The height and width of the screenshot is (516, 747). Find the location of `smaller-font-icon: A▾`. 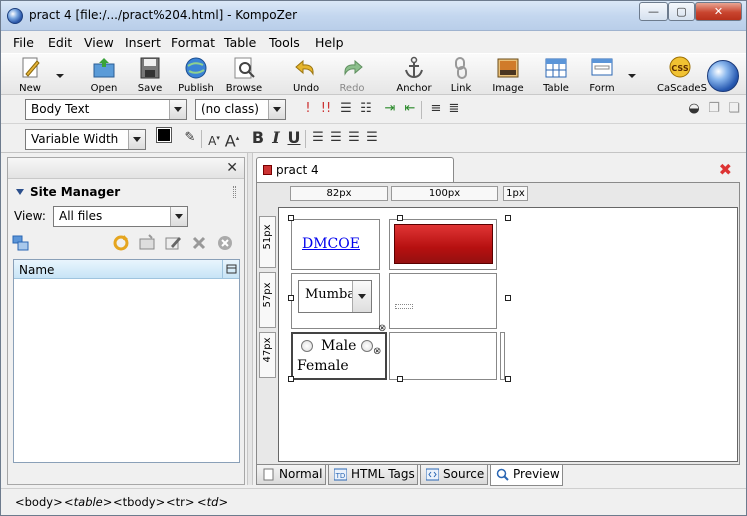

smaller-font-icon: A▾ is located at coordinates (214, 138).